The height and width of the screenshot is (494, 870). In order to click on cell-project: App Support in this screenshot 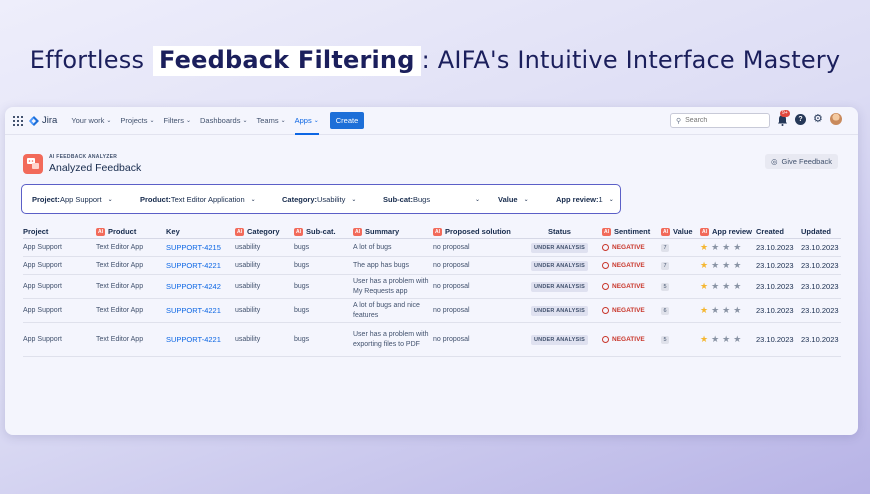, I will do `click(42, 310)`.